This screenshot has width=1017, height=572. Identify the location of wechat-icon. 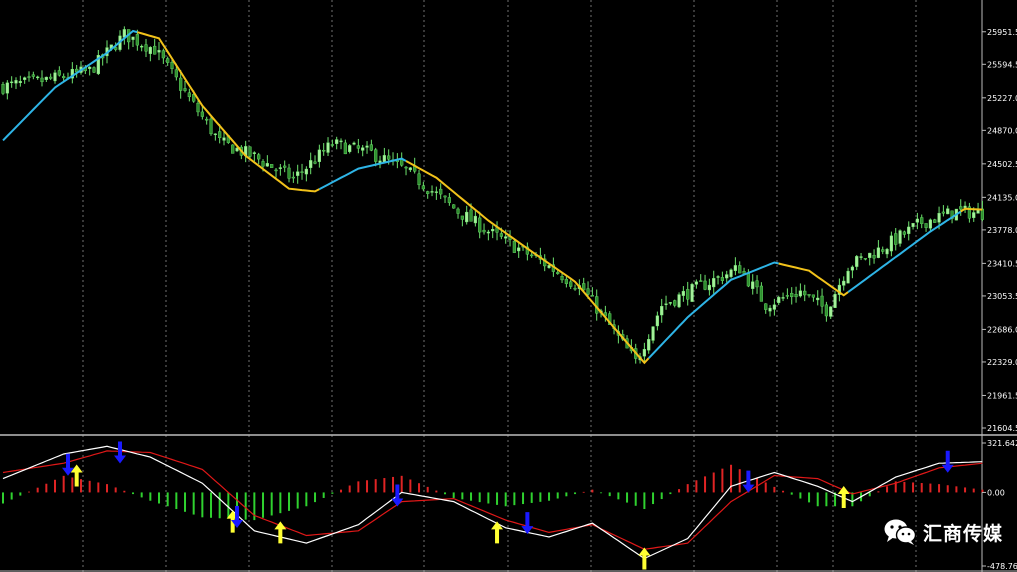
(900, 532).